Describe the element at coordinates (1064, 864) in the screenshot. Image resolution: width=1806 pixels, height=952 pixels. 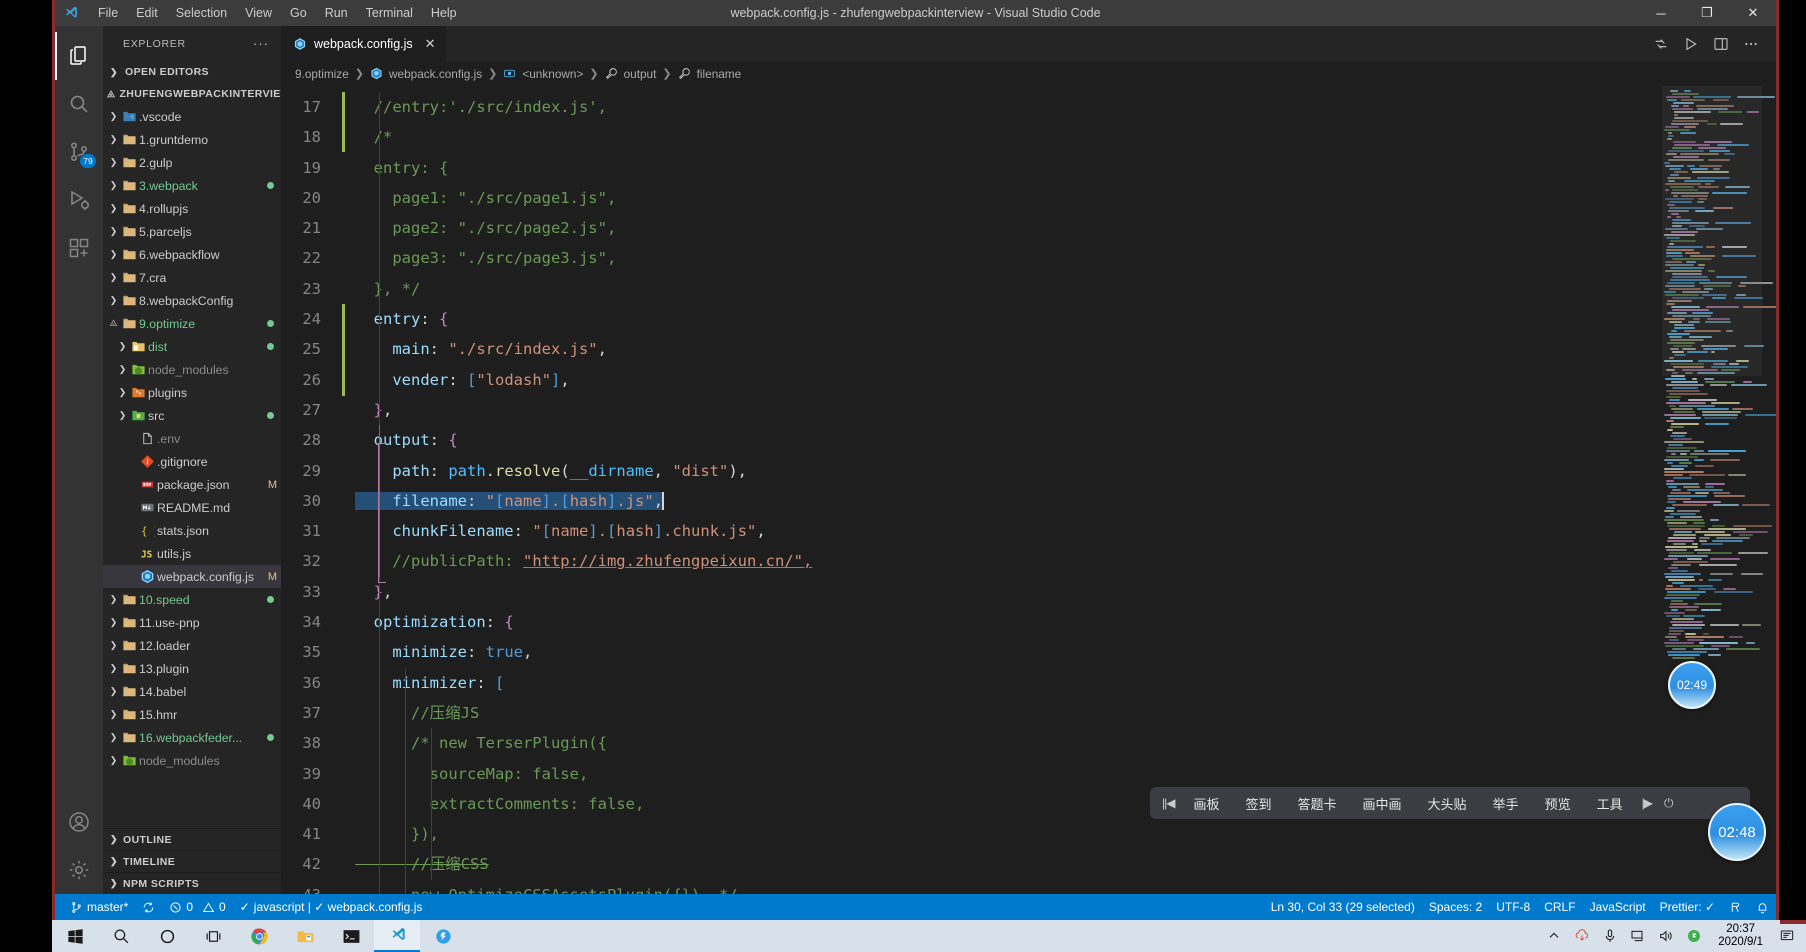
I see `code-line: //压缩CSS` at that location.